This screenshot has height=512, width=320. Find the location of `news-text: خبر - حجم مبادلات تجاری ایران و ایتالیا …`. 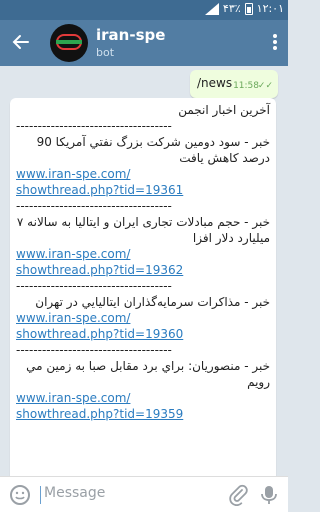

news-text: خبر - حجم مبادلات تجاری ایران و ایتالیا … is located at coordinates (143, 230).